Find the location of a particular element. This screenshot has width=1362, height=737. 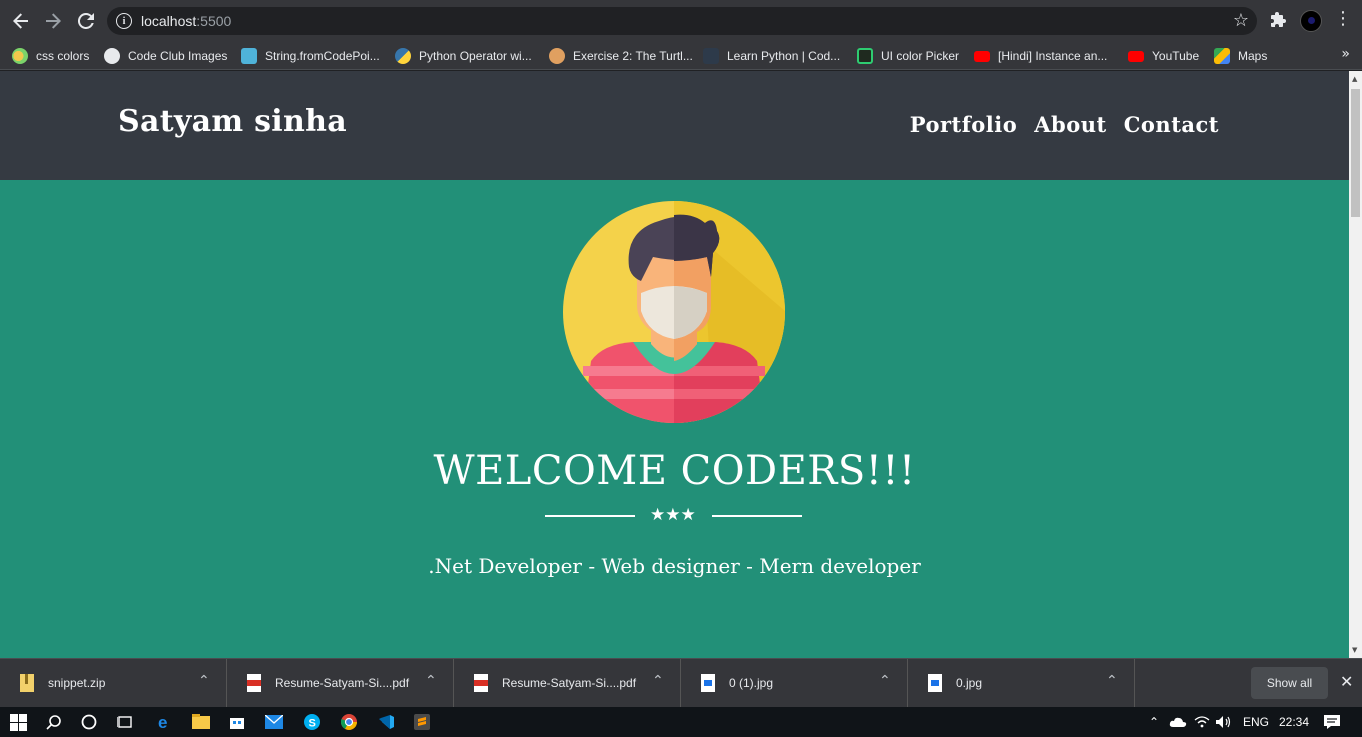

language-indicator: ENG is located at coordinates (1256, 722).